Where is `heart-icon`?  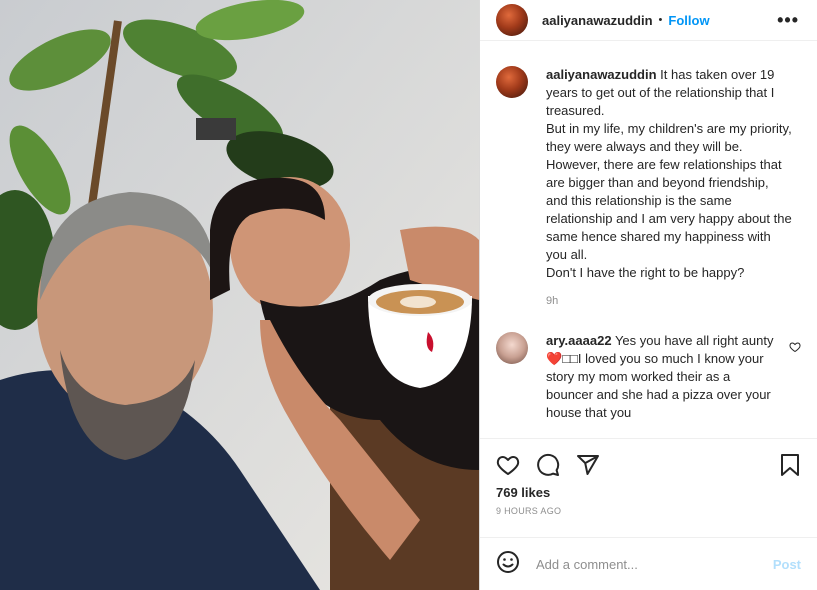 heart-icon is located at coordinates (508, 465).